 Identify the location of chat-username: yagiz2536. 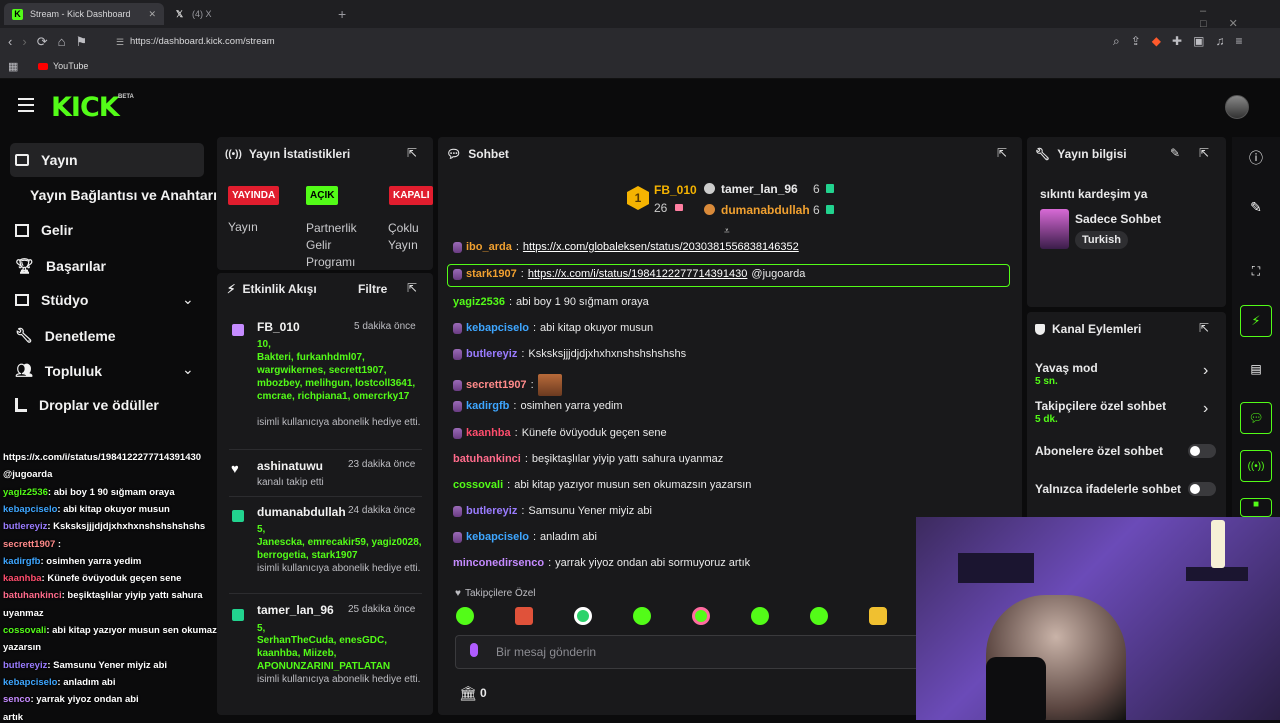
(479, 302).